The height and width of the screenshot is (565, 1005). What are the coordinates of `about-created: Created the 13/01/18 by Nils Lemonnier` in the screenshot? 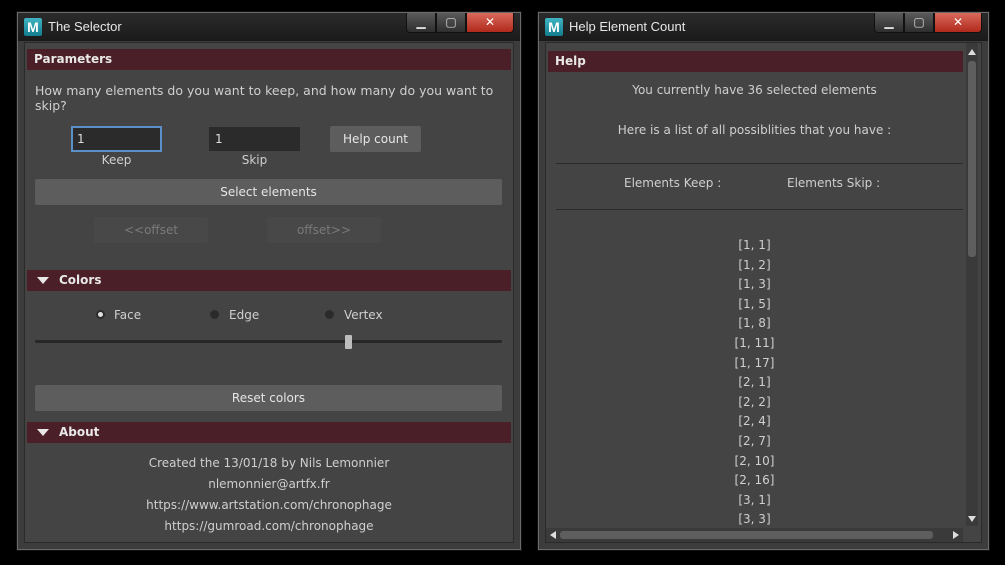 It's located at (269, 463).